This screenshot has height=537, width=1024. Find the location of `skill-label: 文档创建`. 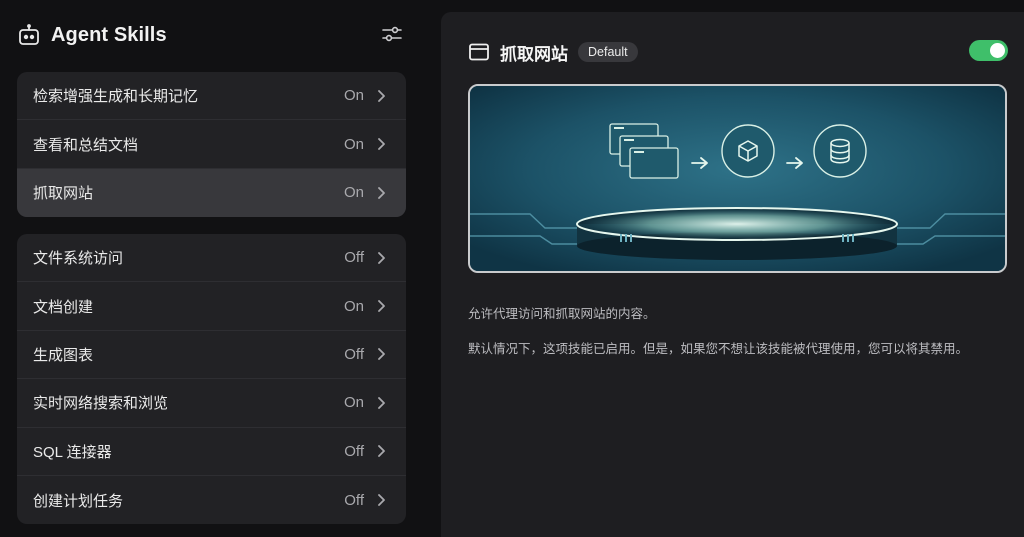

skill-label: 文档创建 is located at coordinates (63, 307).